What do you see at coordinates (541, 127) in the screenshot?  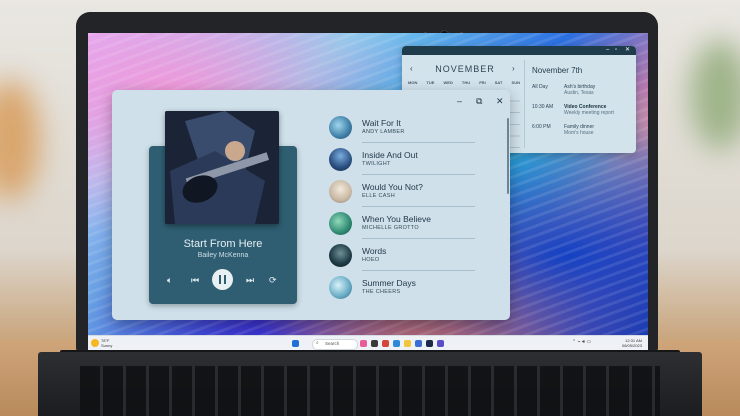 I see `event-time: 6:00 PM` at bounding box center [541, 127].